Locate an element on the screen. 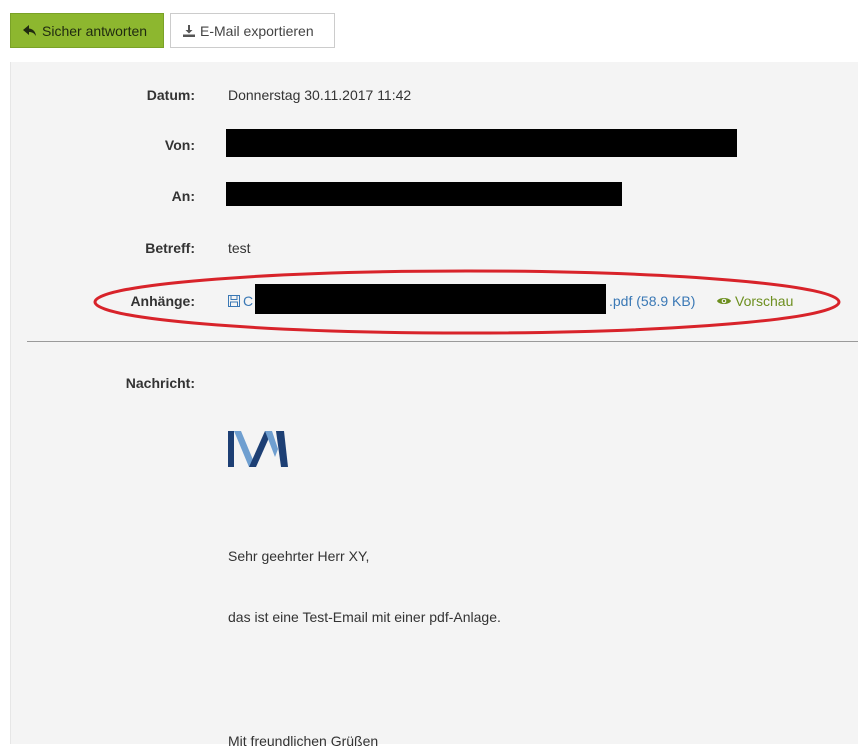  attachments-label: Anhänge: is located at coordinates (162, 301).